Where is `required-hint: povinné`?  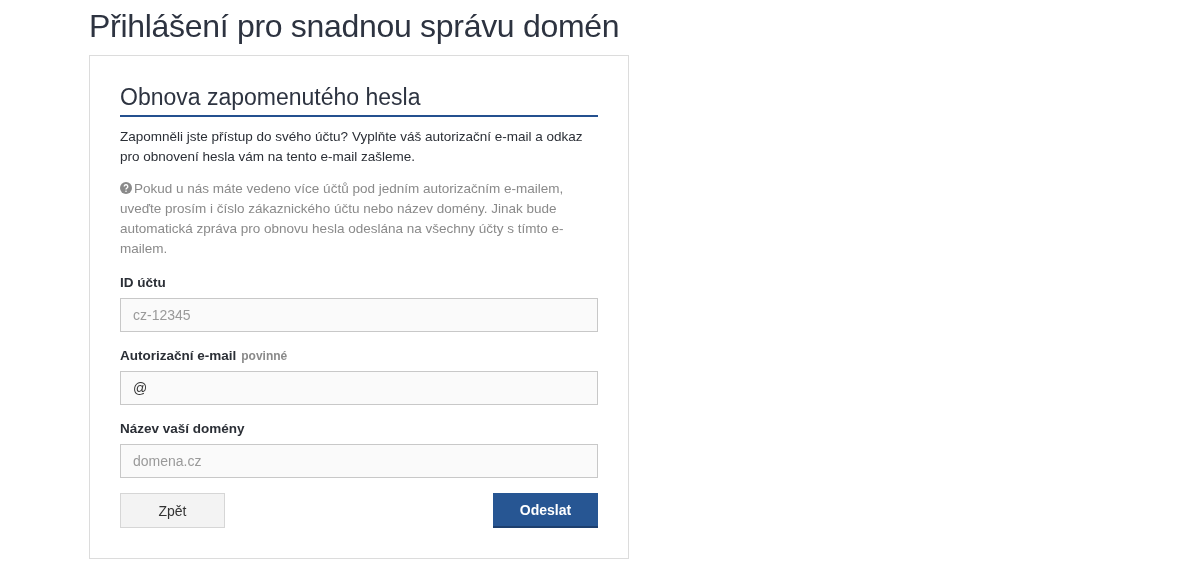
required-hint: povinné is located at coordinates (264, 356).